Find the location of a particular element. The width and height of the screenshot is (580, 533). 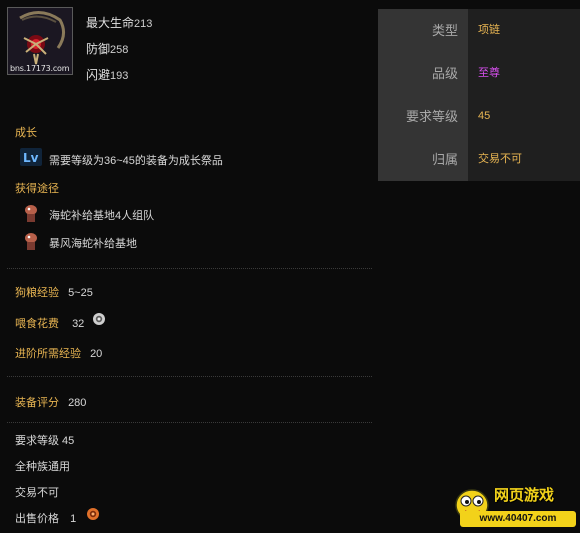

info-row-grade: 品级 至尊 is located at coordinates (479, 73).